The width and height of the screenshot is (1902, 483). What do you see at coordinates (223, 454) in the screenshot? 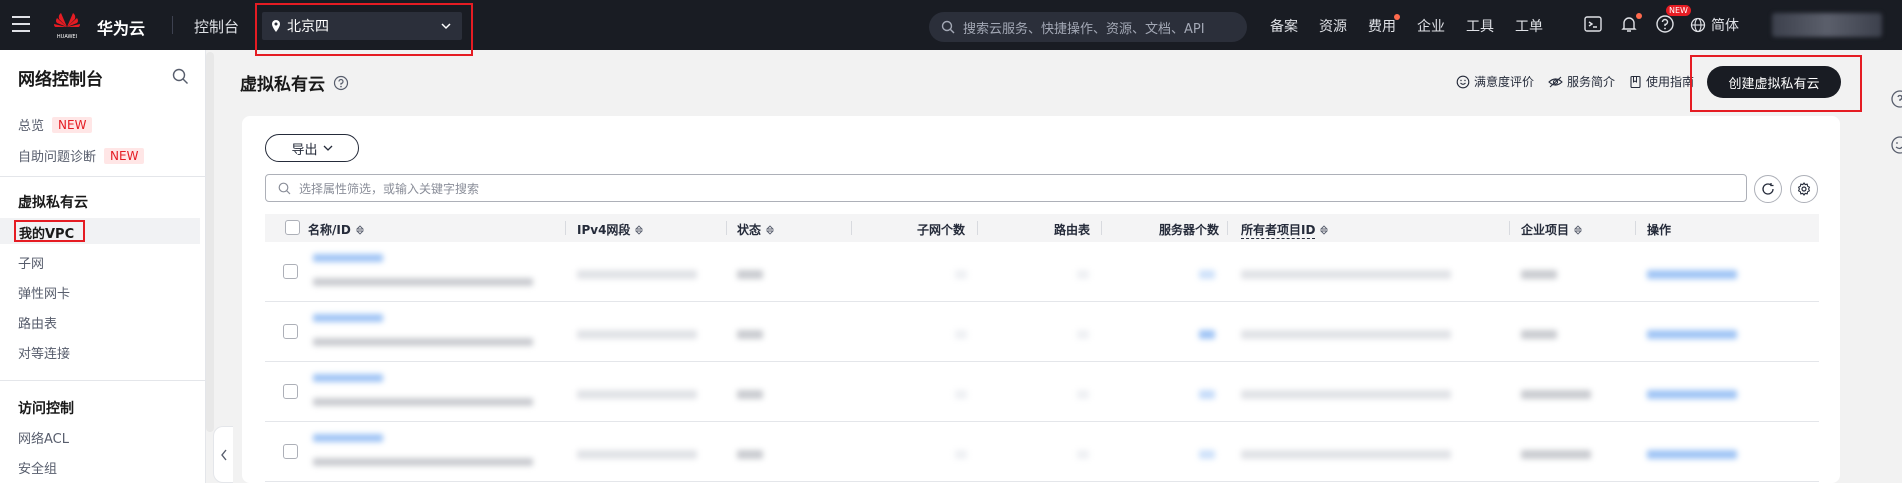
I see `sidebar-collapse-handle` at bounding box center [223, 454].